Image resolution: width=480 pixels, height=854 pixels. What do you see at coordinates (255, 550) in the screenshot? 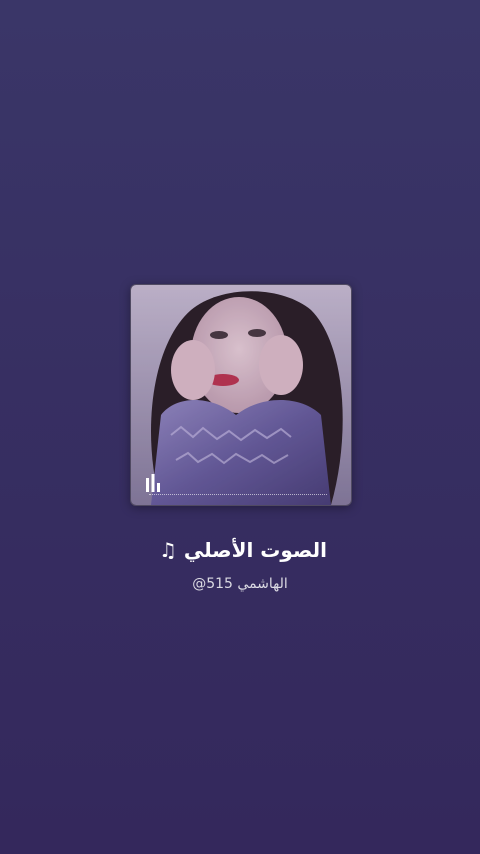
I see `sound-title-text: الصوت الأصلي` at bounding box center [255, 550].